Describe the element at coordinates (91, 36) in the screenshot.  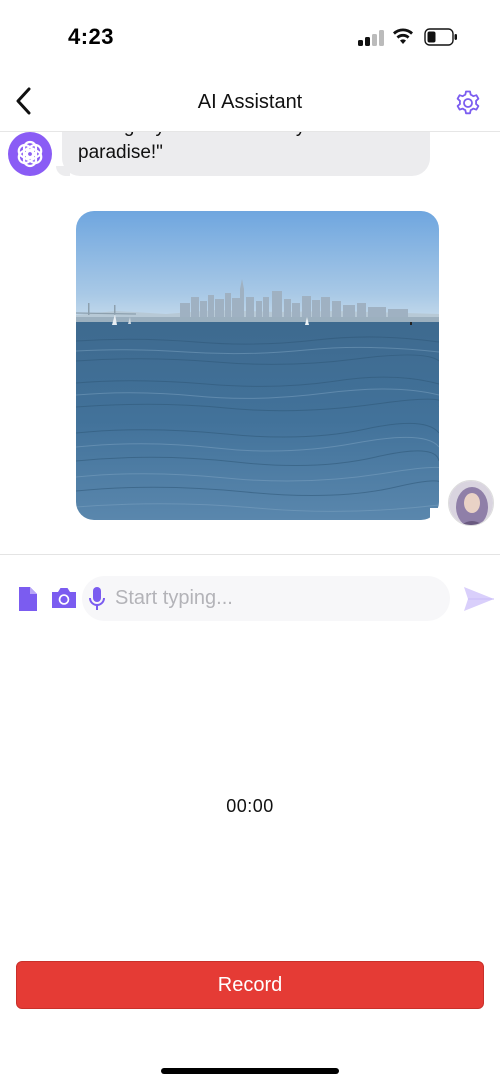
I see `status-time: 4:23` at that location.